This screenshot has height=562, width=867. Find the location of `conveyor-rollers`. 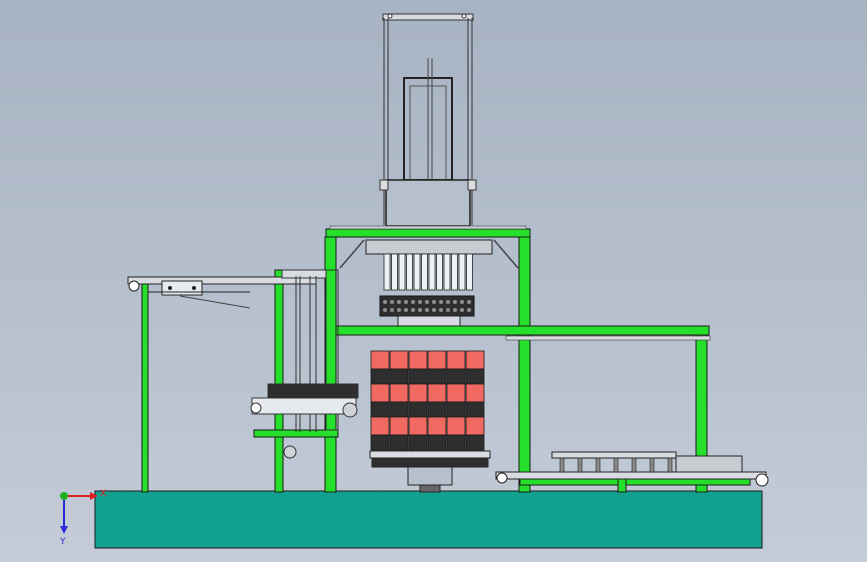

conveyor-rollers is located at coordinates (616, 465).